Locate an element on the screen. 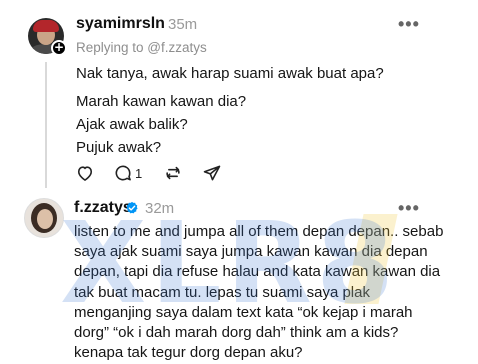 This screenshot has height=364, width=478. thread-line is located at coordinates (46, 125).